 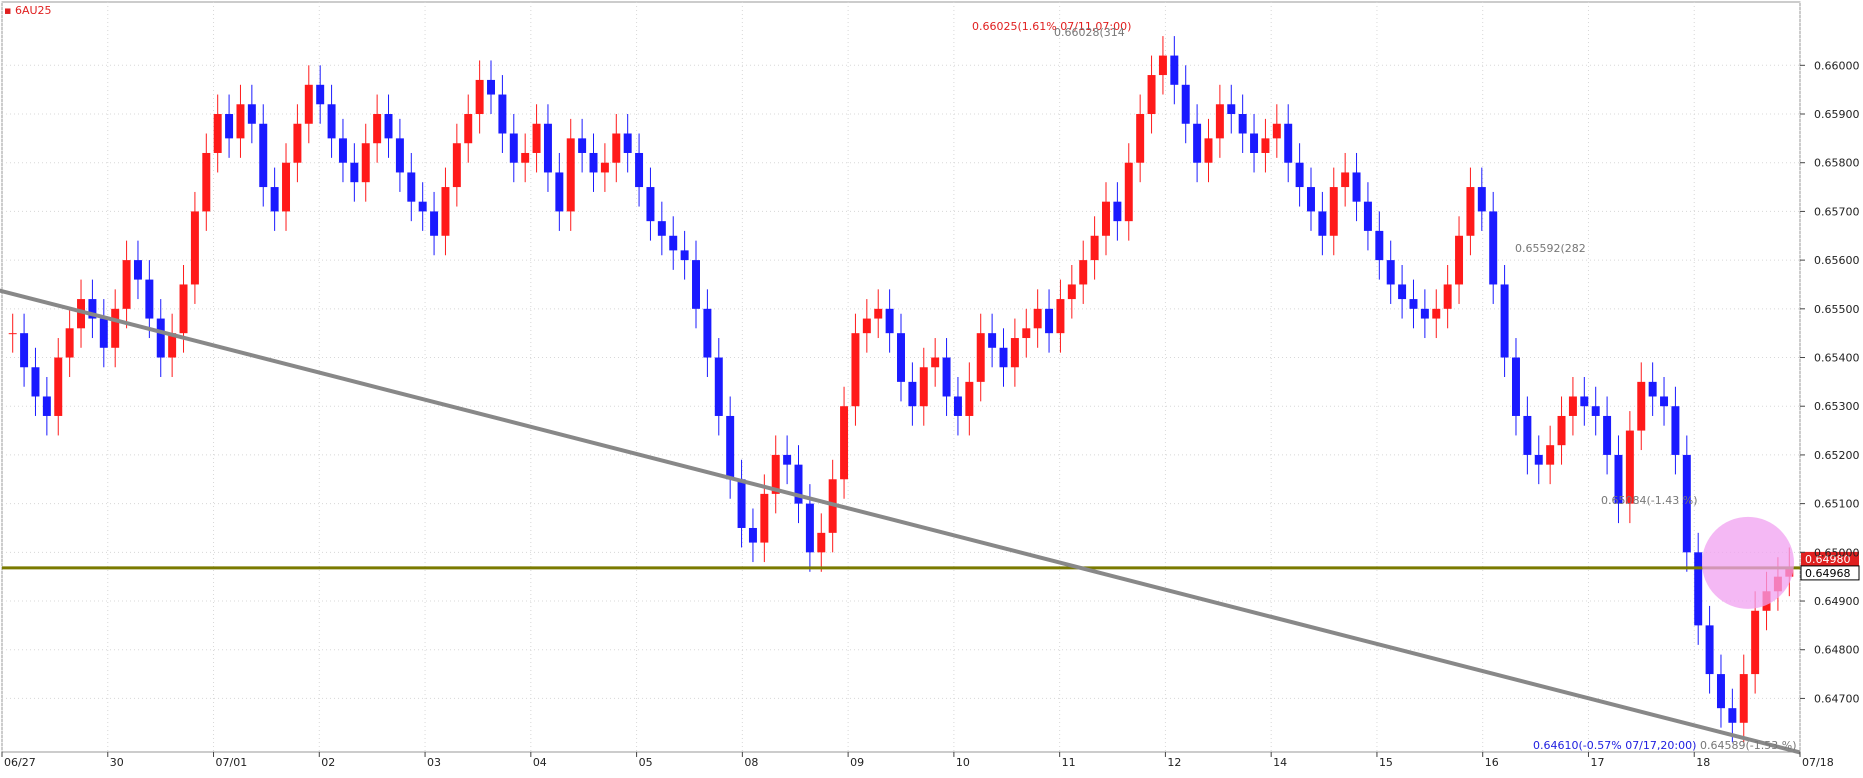 What do you see at coordinates (1837, 698) in the screenshot?
I see `y-tick-label: 0.64700` at bounding box center [1837, 698].